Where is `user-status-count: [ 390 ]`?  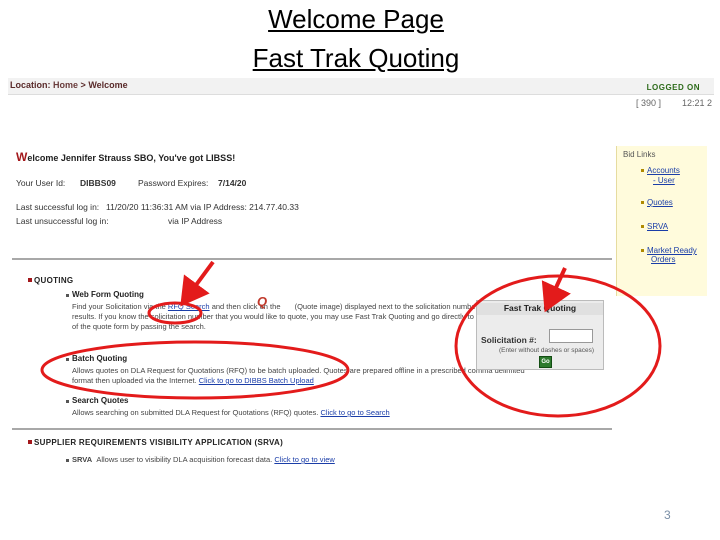 user-status-count: [ 390 ] is located at coordinates (649, 103).